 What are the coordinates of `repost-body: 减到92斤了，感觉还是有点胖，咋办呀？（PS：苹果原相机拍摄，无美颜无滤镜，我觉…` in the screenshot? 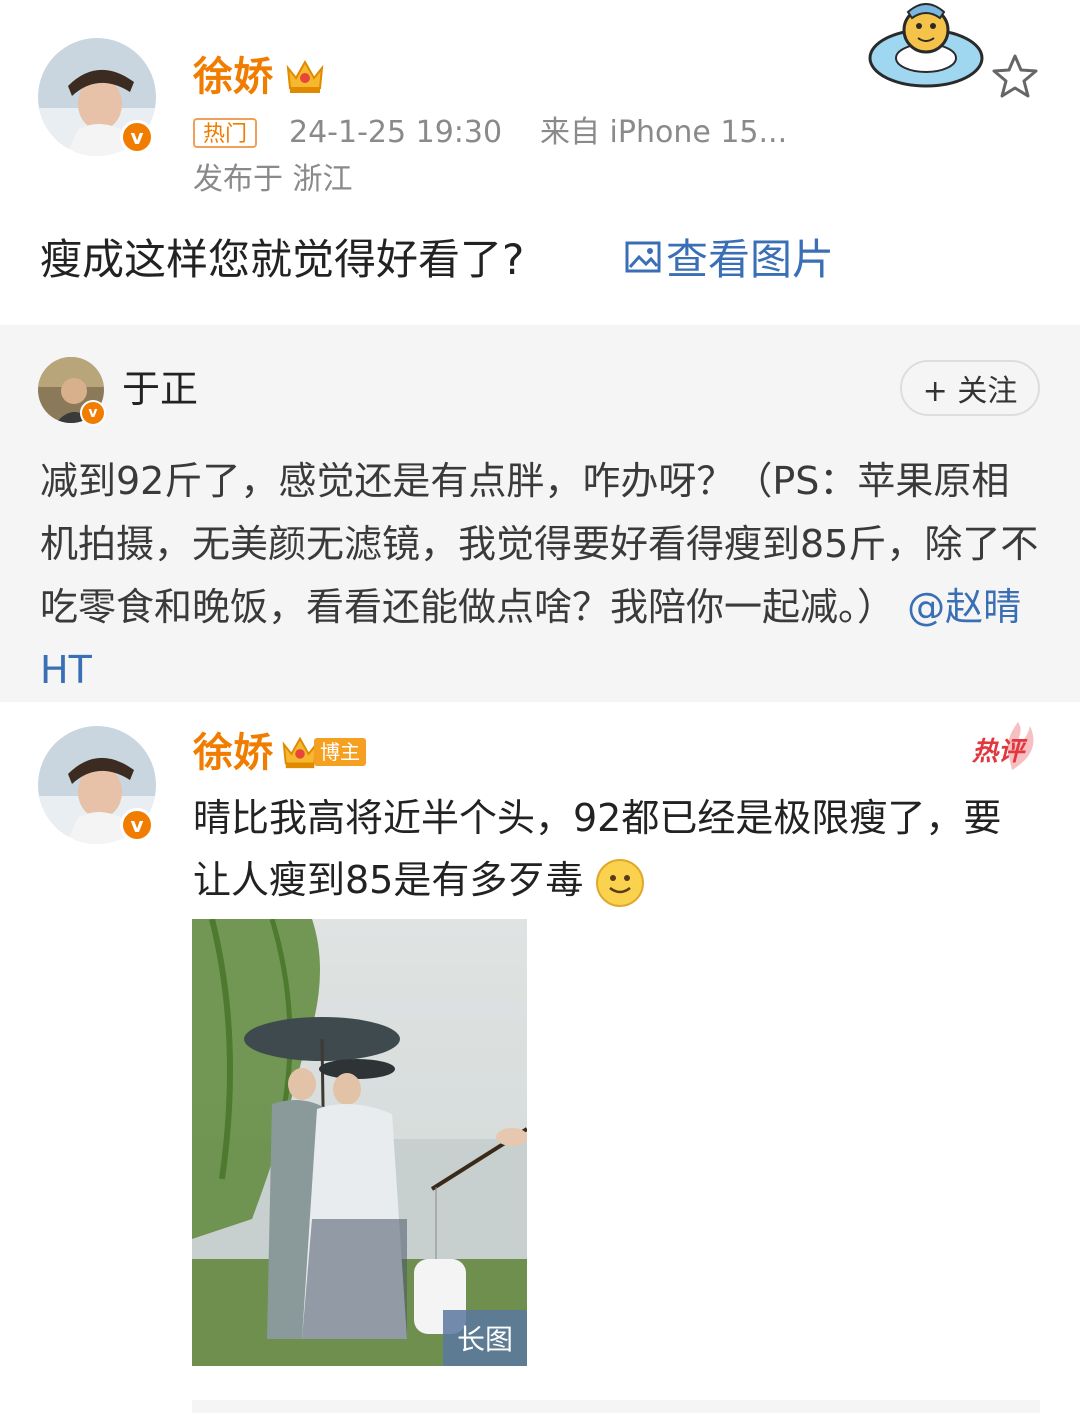 It's located at (539, 544).